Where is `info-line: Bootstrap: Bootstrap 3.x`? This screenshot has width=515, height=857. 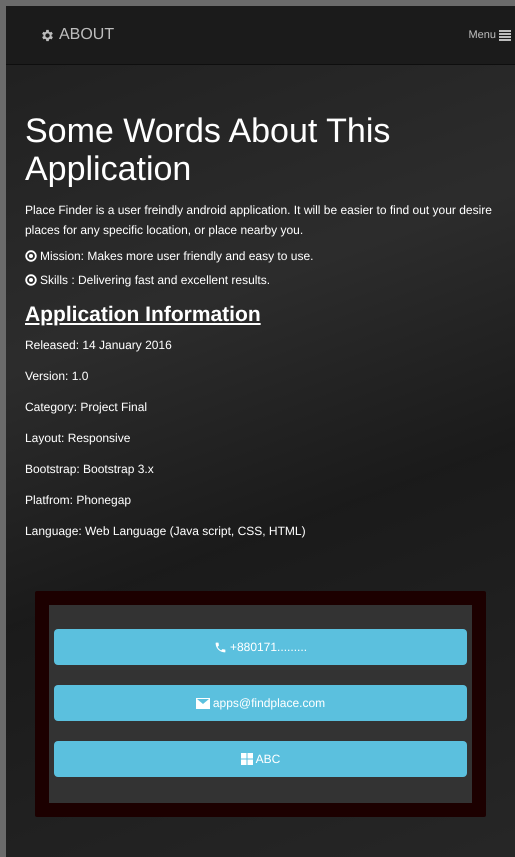
info-line: Bootstrap: Bootstrap 3.x is located at coordinates (90, 469).